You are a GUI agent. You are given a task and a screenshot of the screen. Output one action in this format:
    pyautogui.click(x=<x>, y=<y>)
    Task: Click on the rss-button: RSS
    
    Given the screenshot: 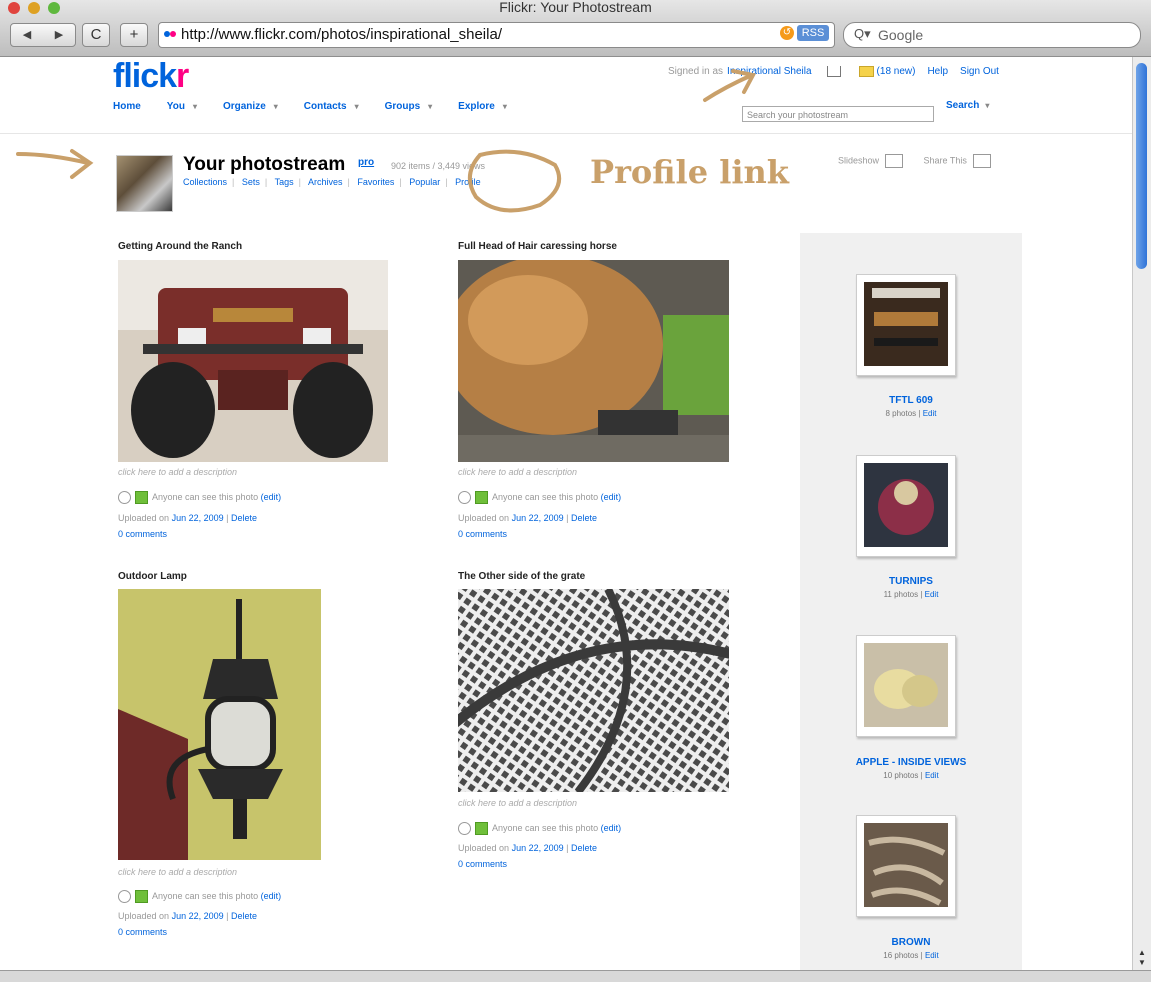 What is the action you would take?
    pyautogui.click(x=813, y=33)
    